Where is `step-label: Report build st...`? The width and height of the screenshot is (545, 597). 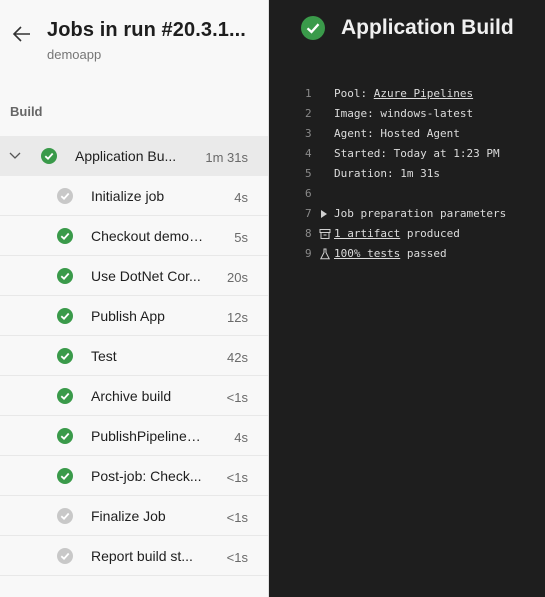 step-label: Report build st... is located at coordinates (142, 556).